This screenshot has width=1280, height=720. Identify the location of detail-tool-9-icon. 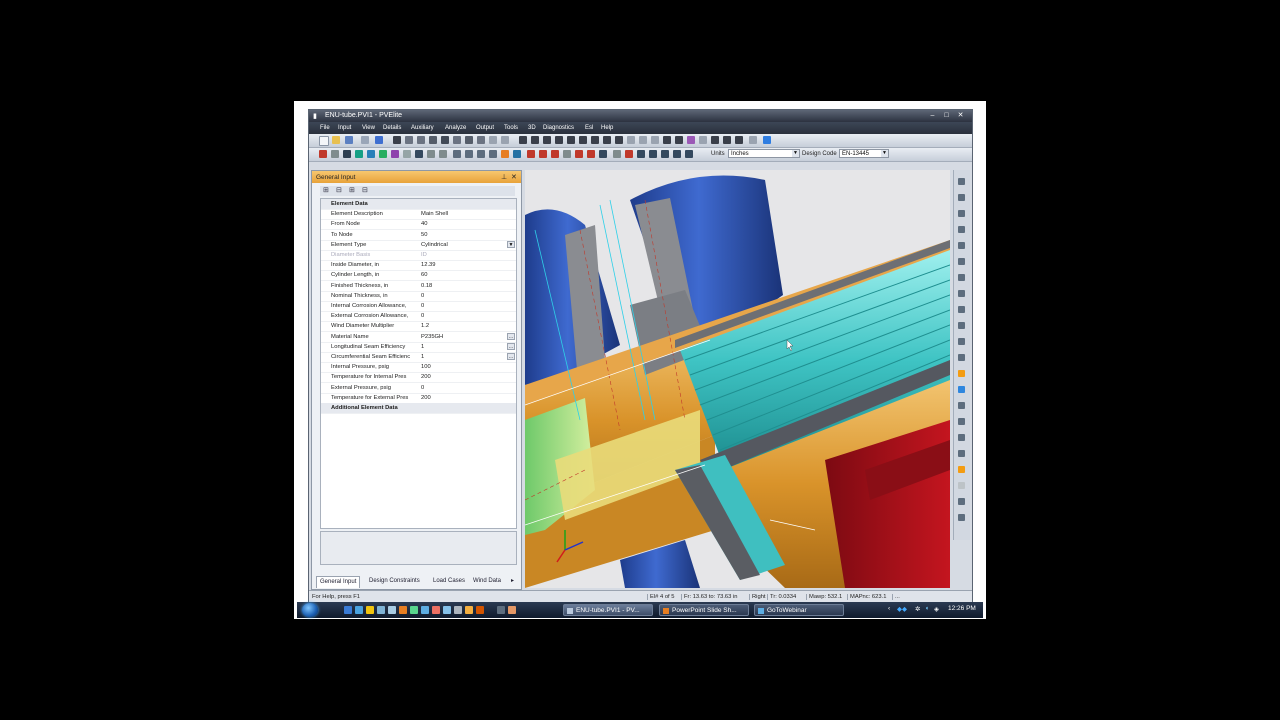
(619, 140).